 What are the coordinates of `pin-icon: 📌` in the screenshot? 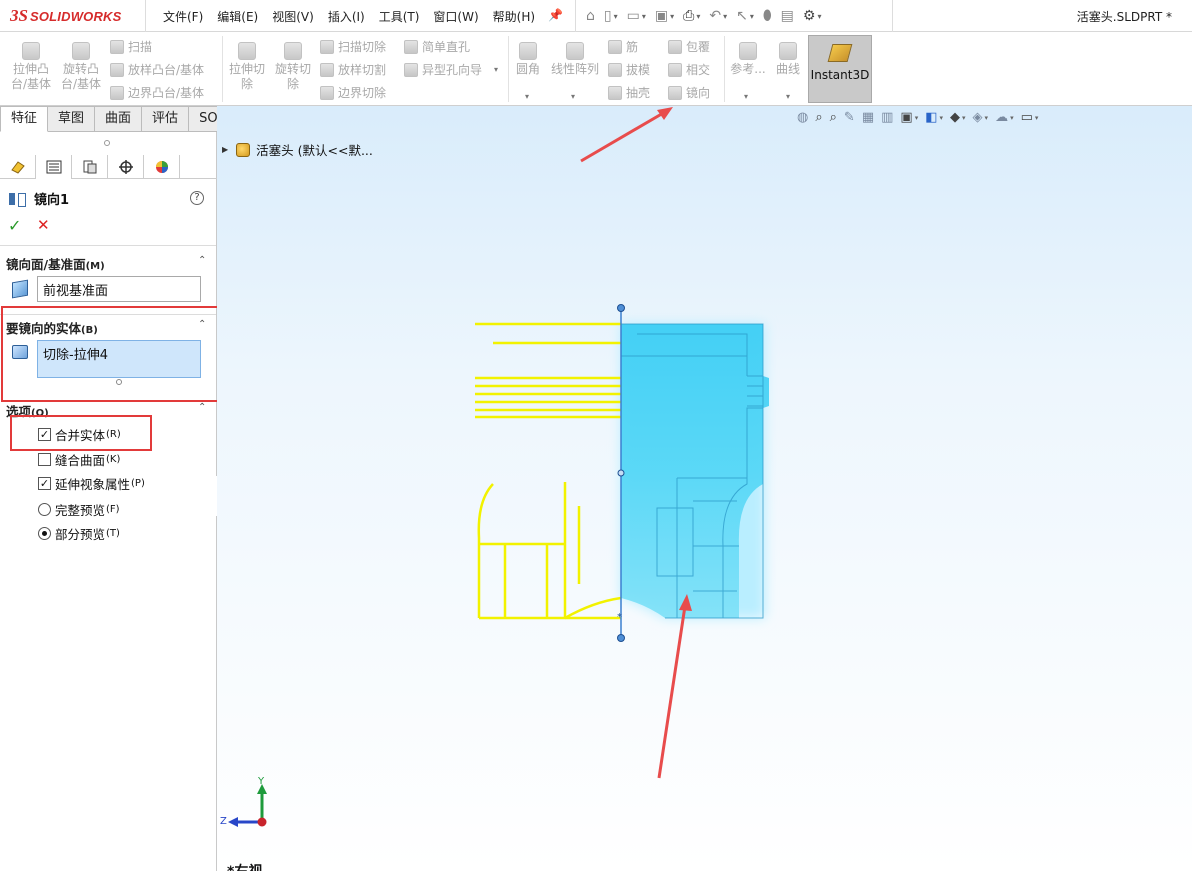 It's located at (555, 15).